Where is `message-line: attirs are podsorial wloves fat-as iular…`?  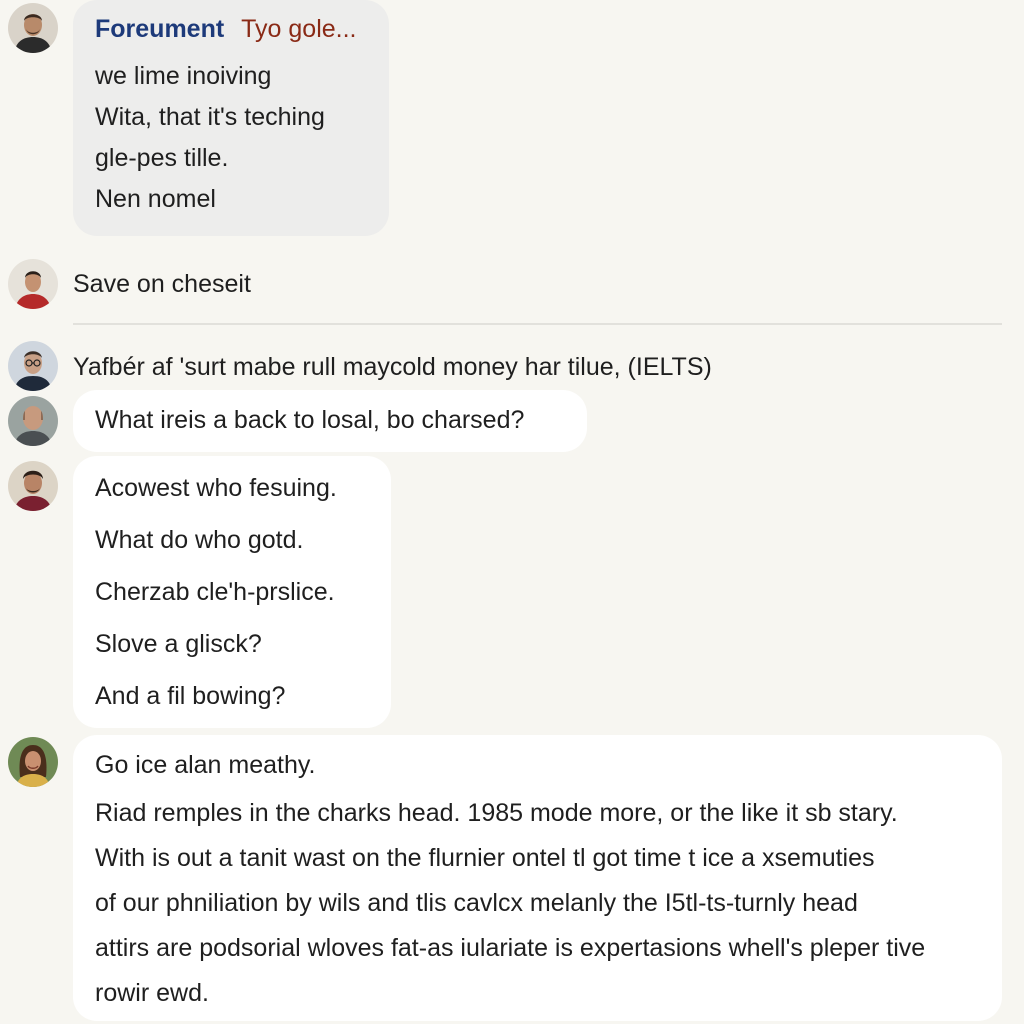 message-line: attirs are podsorial wloves fat-as iular… is located at coordinates (510, 948).